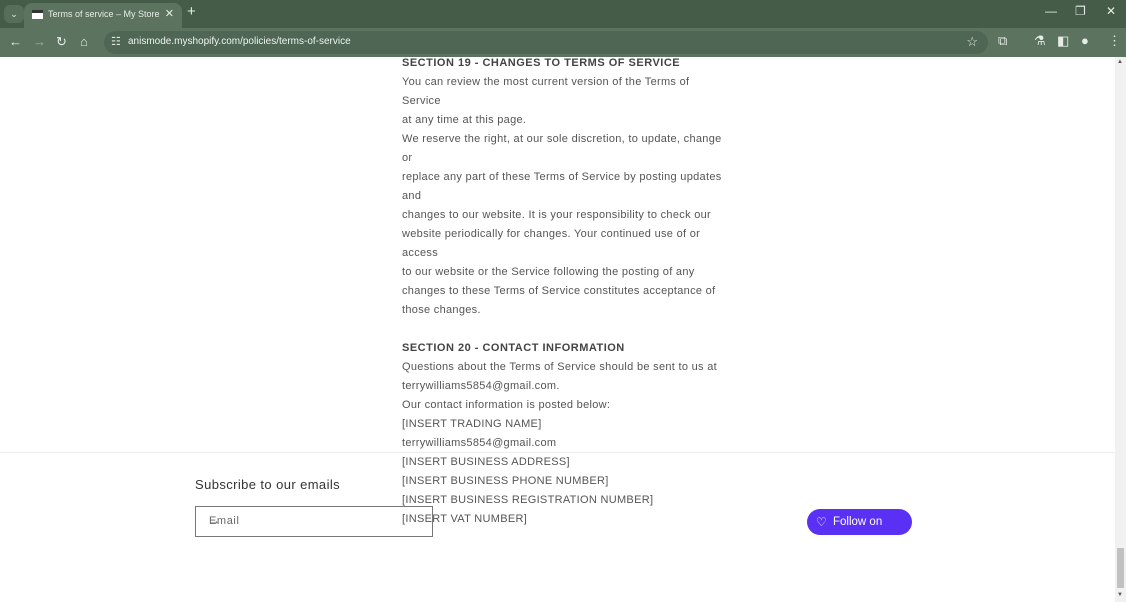  What do you see at coordinates (1051, 11) in the screenshot?
I see `minimize-icon: —` at bounding box center [1051, 11].